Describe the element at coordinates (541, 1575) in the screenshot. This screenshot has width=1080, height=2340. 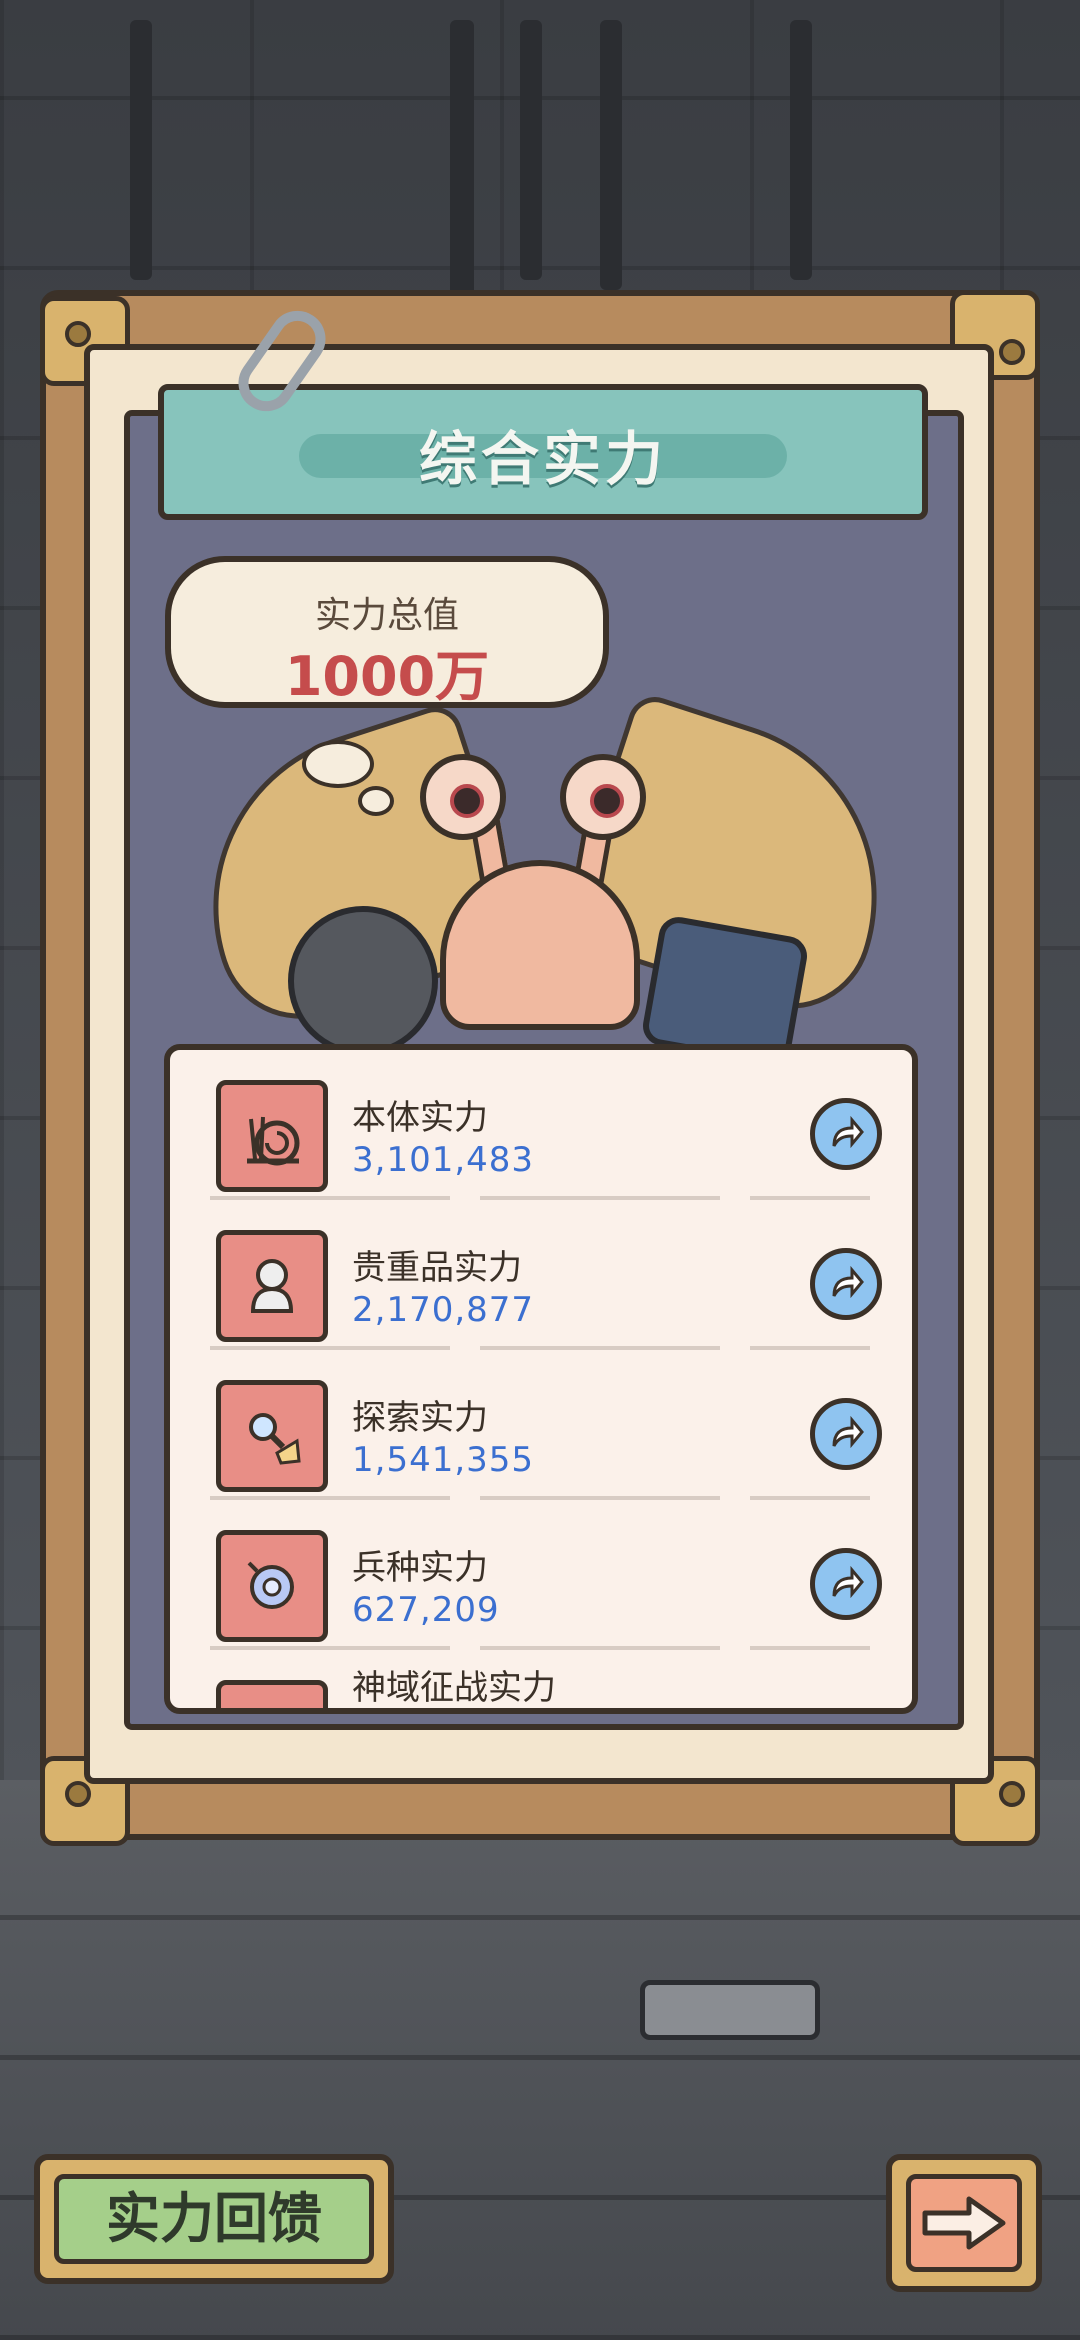
I see `list-item: 兵种实力 627,209` at that location.